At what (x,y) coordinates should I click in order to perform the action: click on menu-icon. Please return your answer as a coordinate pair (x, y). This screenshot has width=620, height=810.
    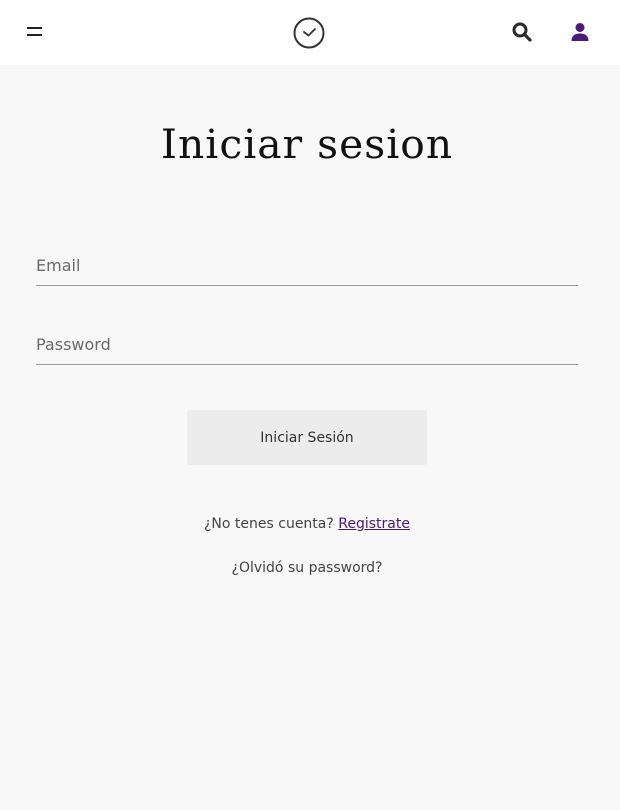
    Looking at the image, I should click on (35, 32).